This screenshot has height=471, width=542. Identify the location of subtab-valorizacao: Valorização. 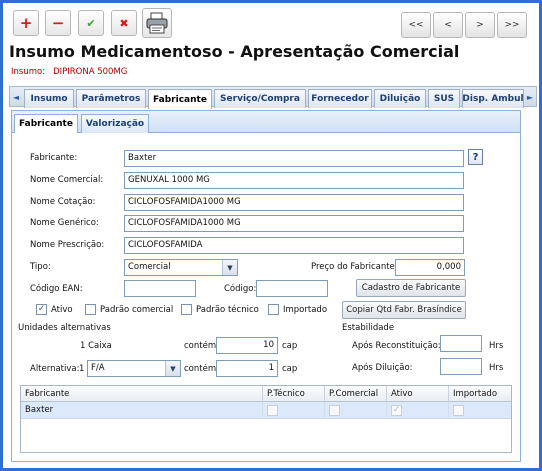
(115, 123).